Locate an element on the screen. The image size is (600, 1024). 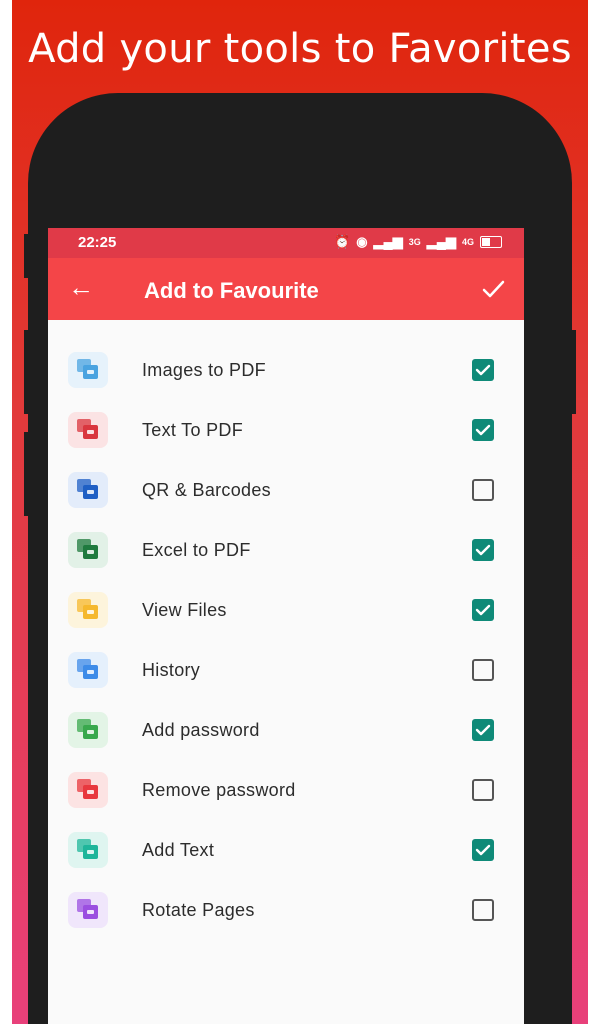
alarm-icon: ⏰ is located at coordinates (342, 241).